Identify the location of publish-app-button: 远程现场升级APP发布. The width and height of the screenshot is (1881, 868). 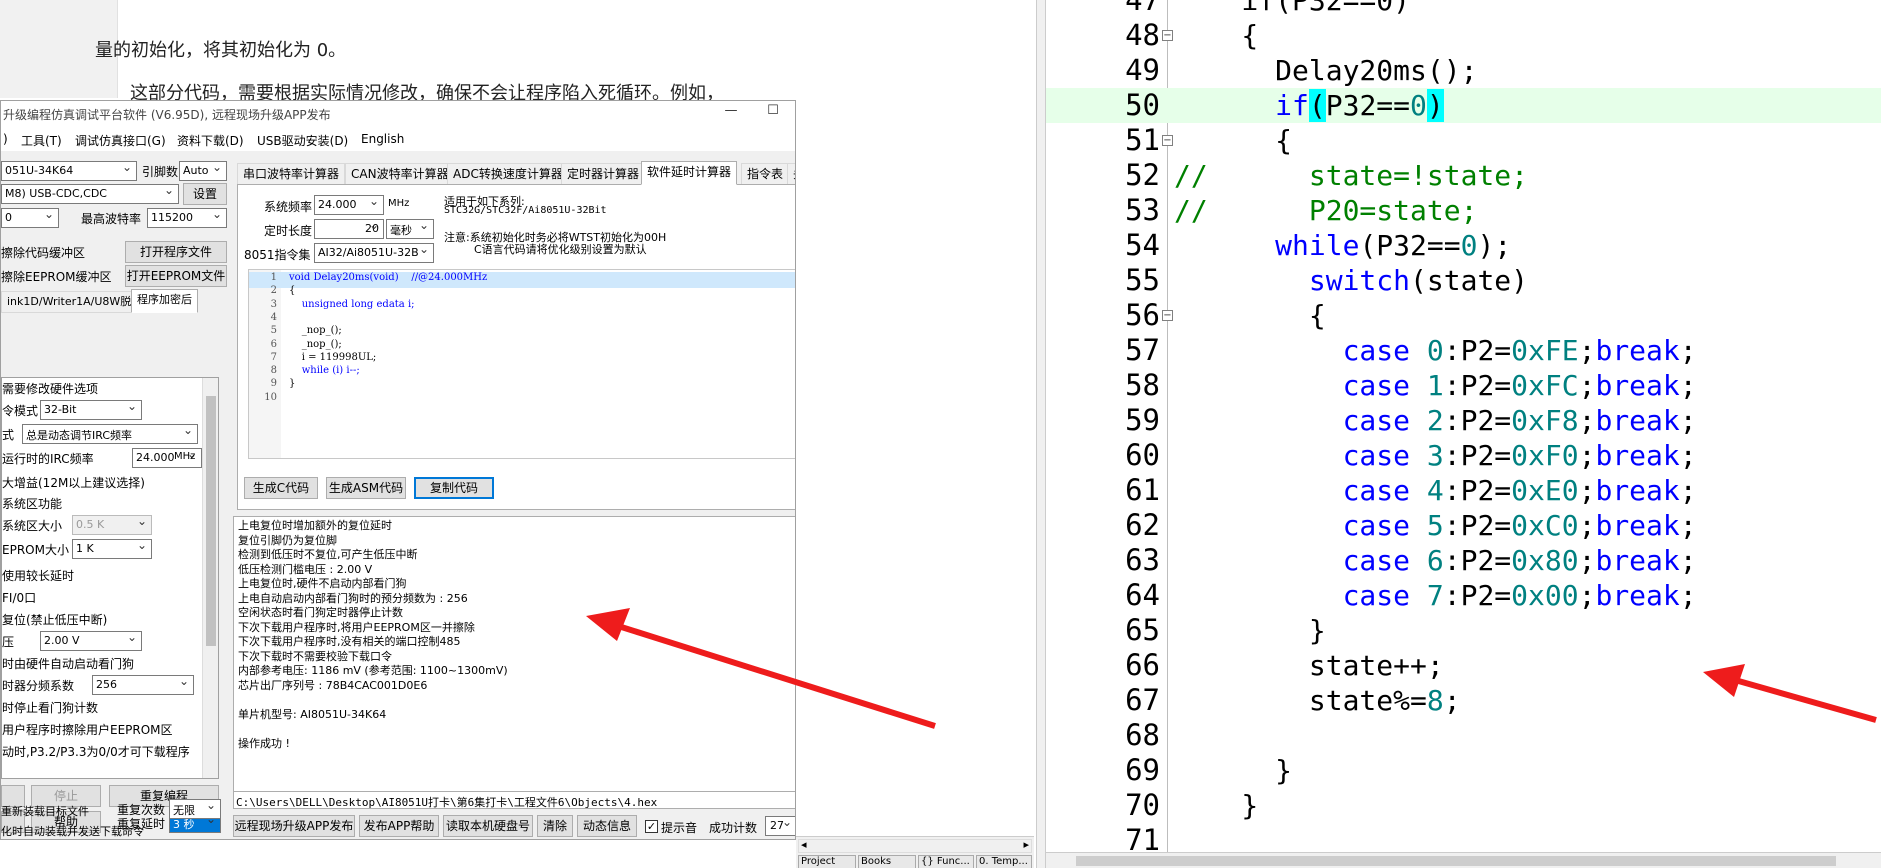
(294, 826).